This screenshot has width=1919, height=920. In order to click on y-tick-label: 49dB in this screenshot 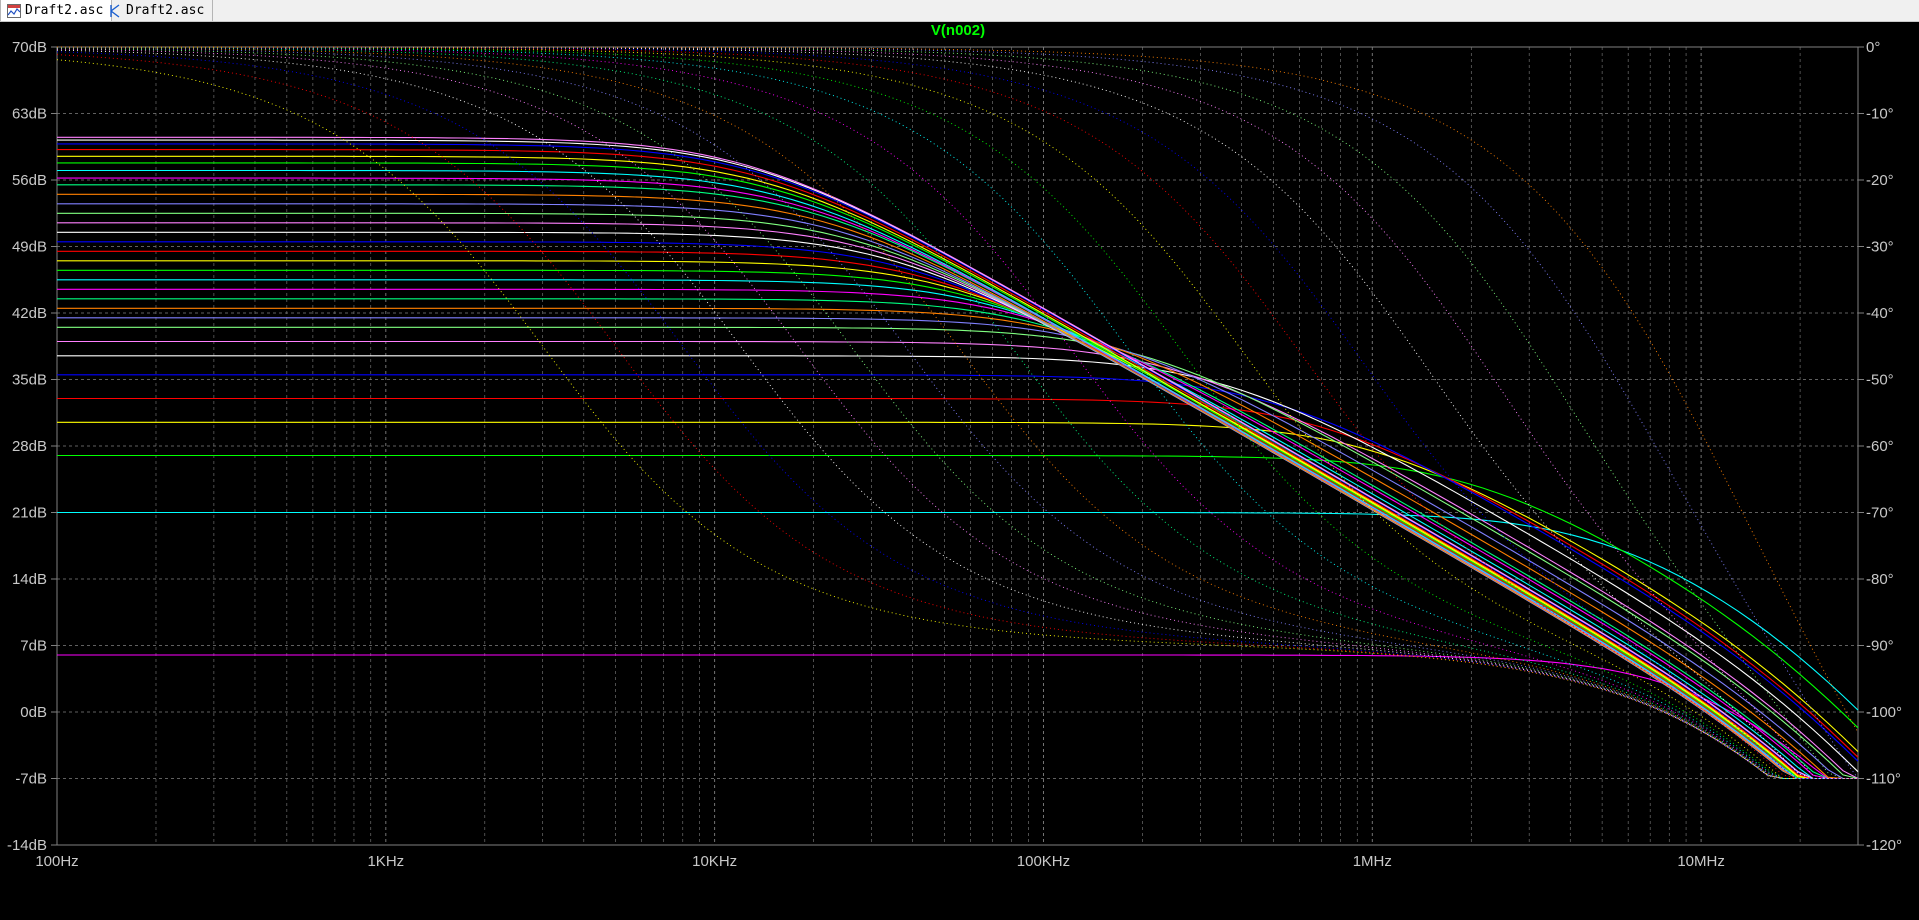, I will do `click(29, 247)`.